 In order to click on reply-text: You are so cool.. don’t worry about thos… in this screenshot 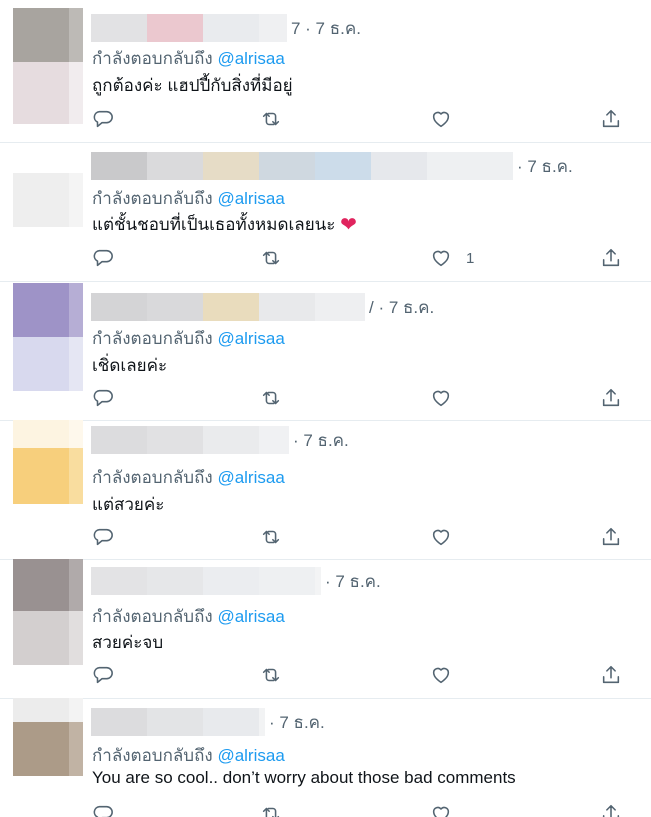, I will do `click(304, 777)`.